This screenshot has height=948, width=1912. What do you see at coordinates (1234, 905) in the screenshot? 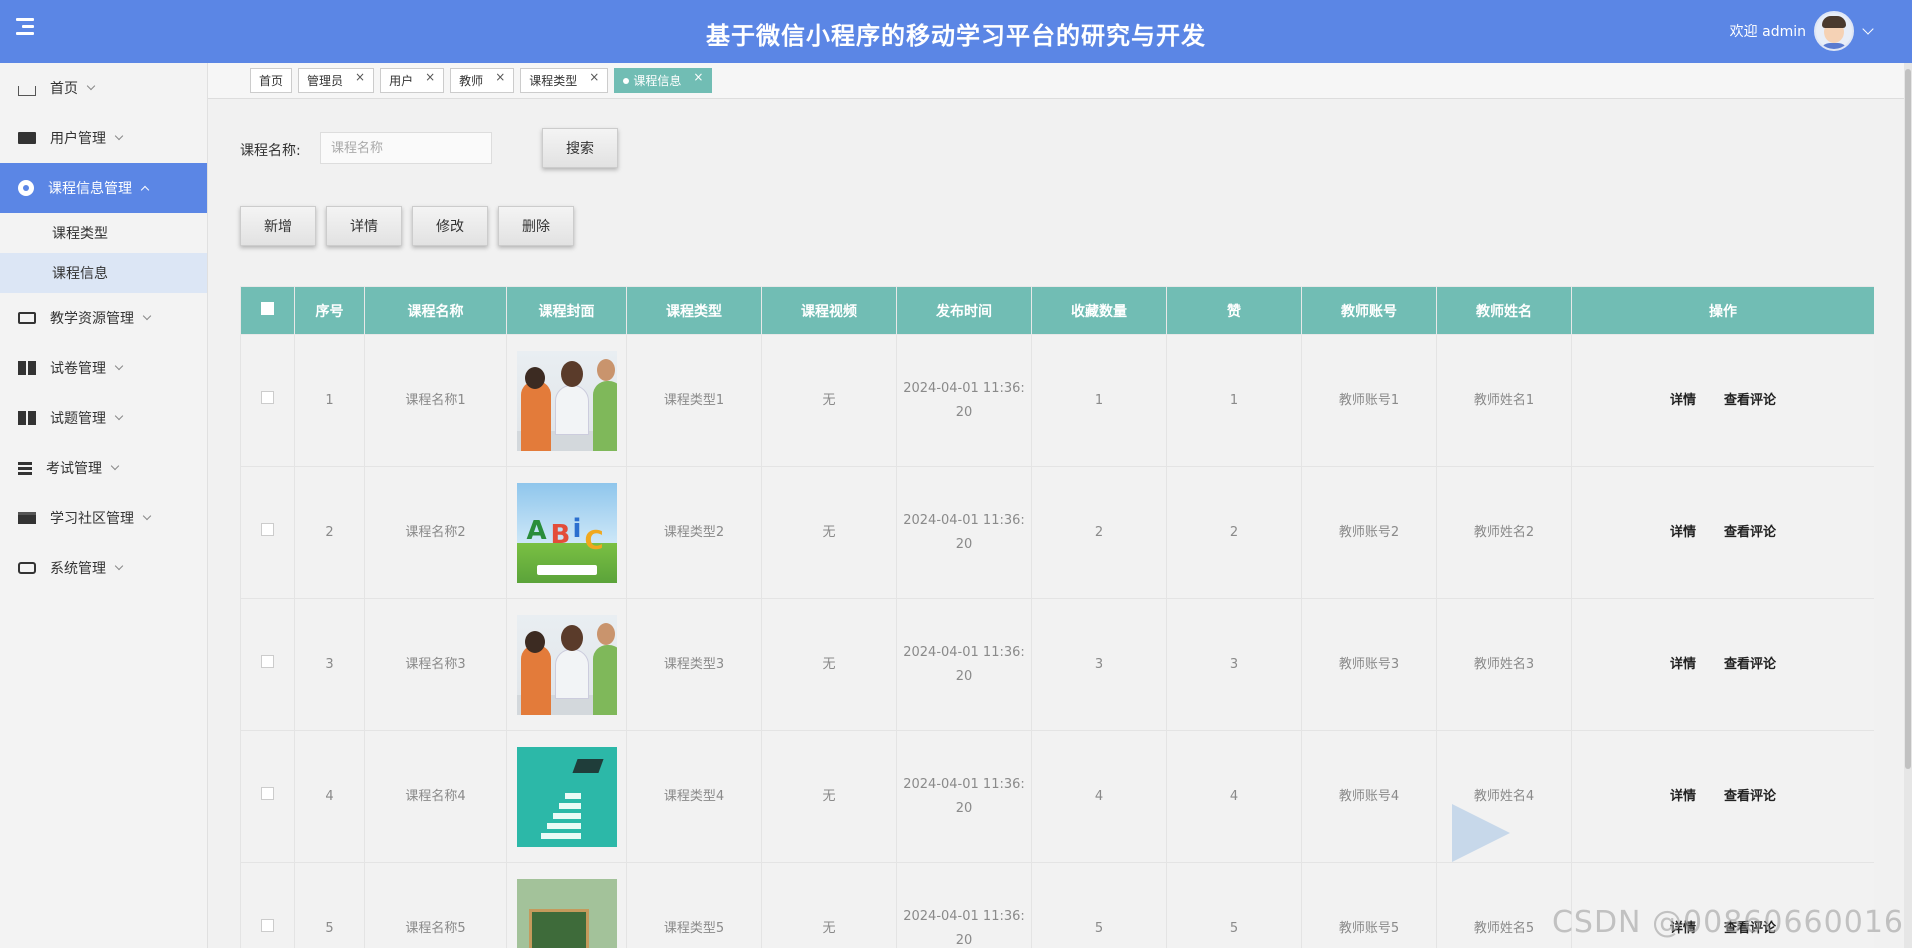
I see `cell-like: 5` at bounding box center [1234, 905].